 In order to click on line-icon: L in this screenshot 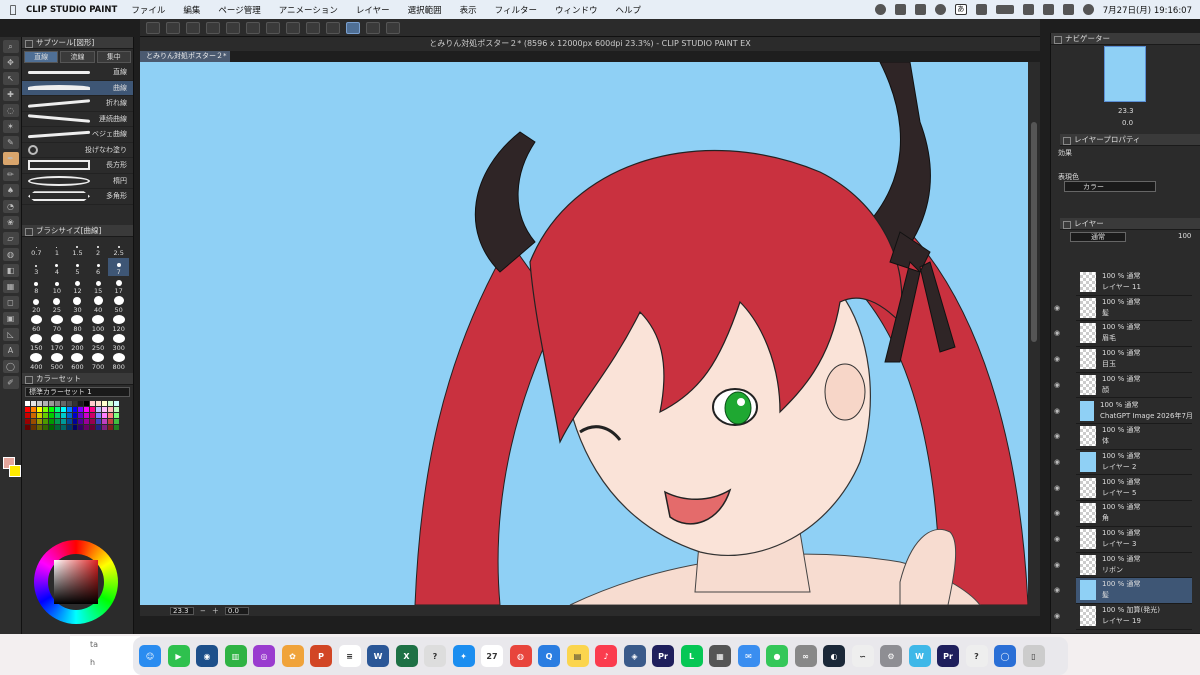, I will do `click(691, 656)`.